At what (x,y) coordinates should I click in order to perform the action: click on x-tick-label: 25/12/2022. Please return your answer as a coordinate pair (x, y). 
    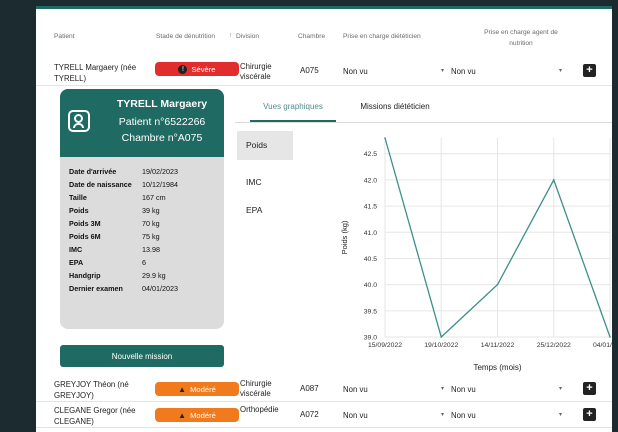
    Looking at the image, I should click on (554, 345).